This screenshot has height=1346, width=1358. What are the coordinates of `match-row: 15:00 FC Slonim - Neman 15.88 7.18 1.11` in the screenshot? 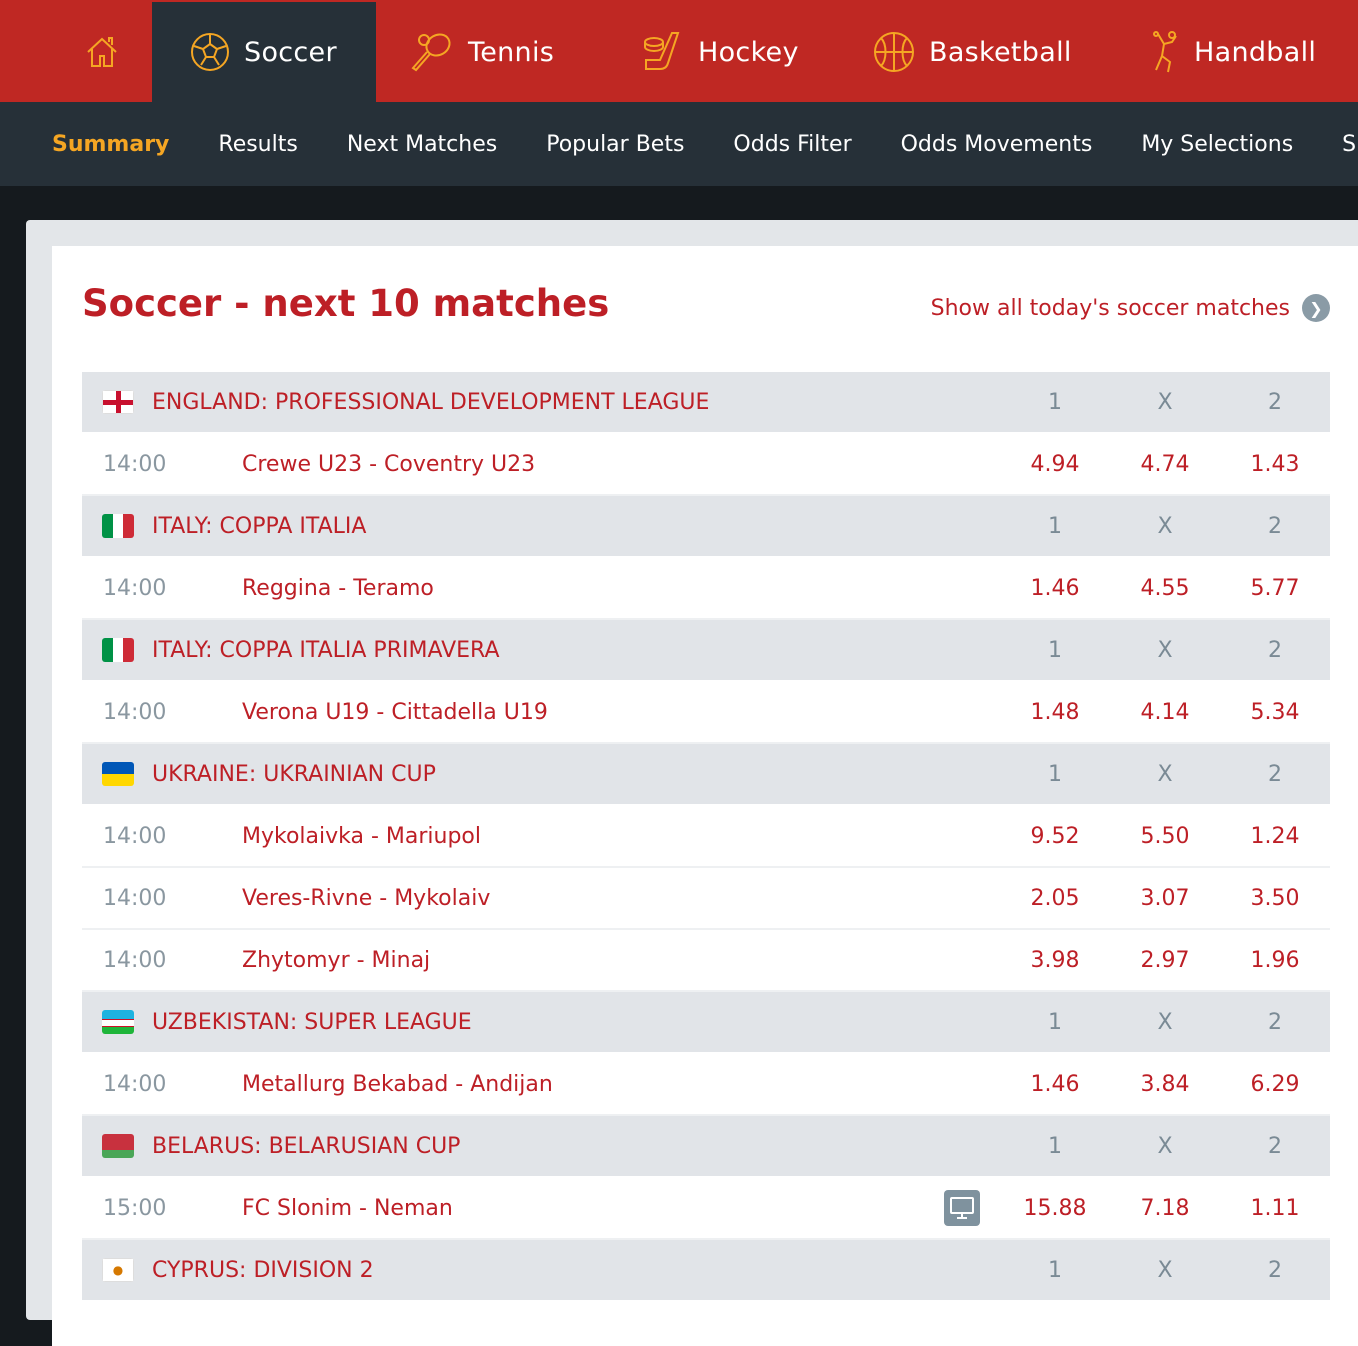 It's located at (706, 1209).